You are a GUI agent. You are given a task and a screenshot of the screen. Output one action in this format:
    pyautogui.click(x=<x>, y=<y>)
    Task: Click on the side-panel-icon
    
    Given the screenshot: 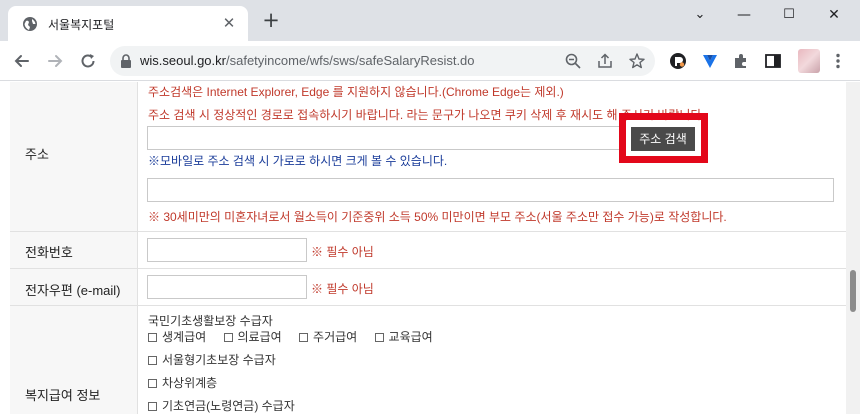 What is the action you would take?
    pyautogui.click(x=773, y=61)
    